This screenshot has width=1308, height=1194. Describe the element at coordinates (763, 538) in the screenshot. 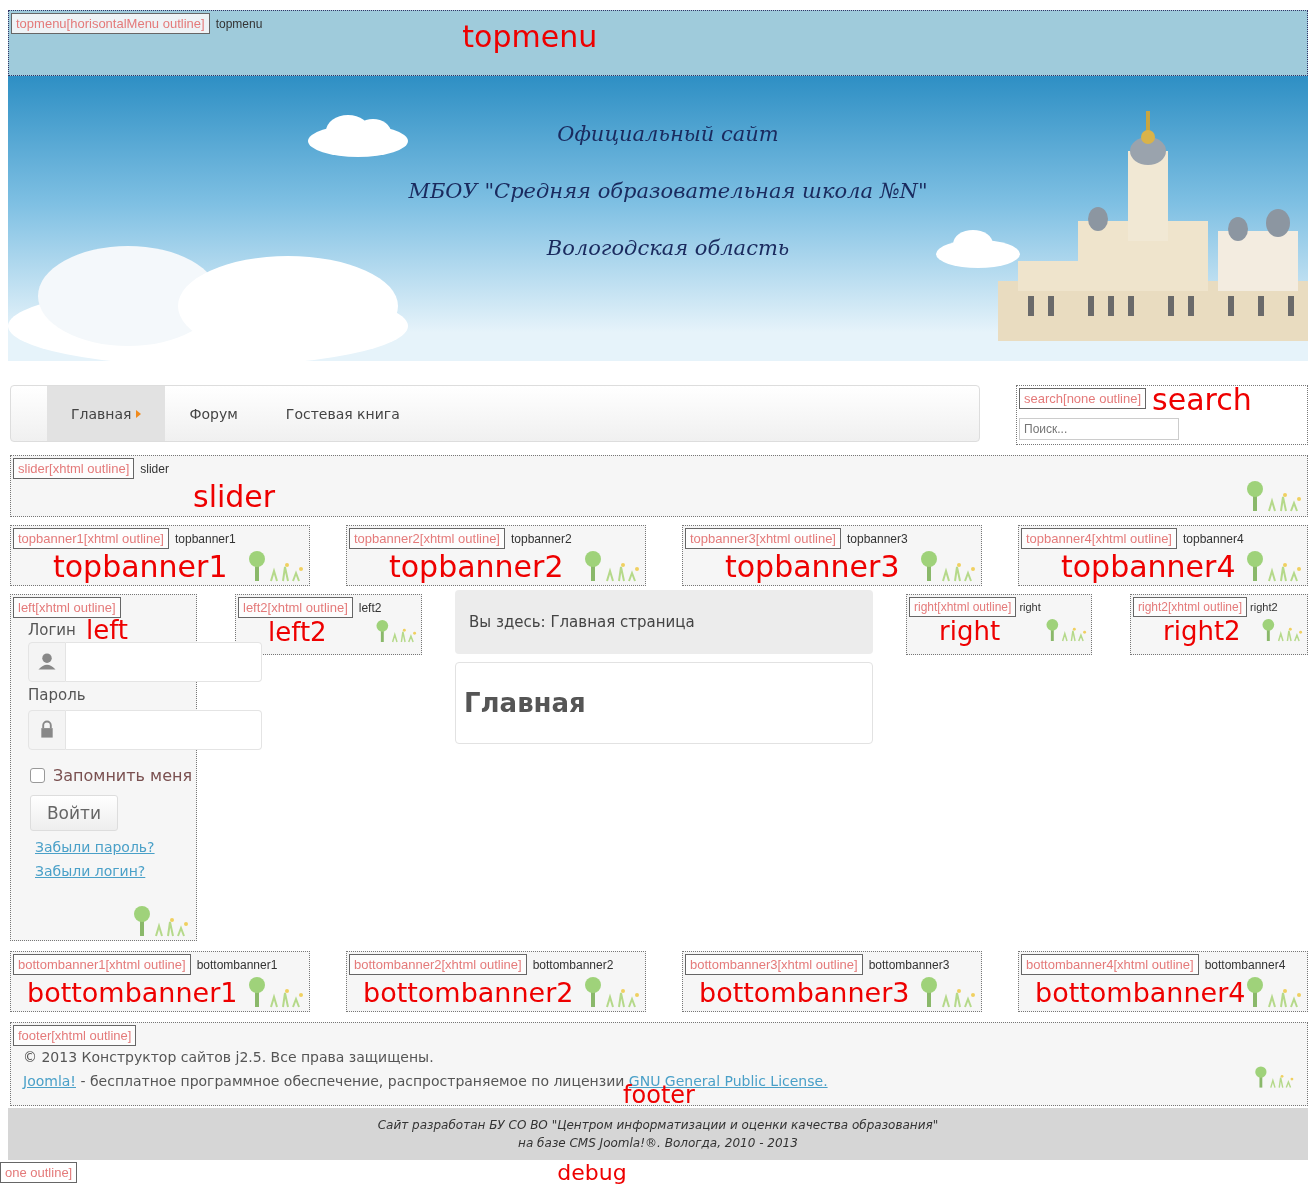

I see `position-tag: topbanner3[xhtml outline]` at that location.